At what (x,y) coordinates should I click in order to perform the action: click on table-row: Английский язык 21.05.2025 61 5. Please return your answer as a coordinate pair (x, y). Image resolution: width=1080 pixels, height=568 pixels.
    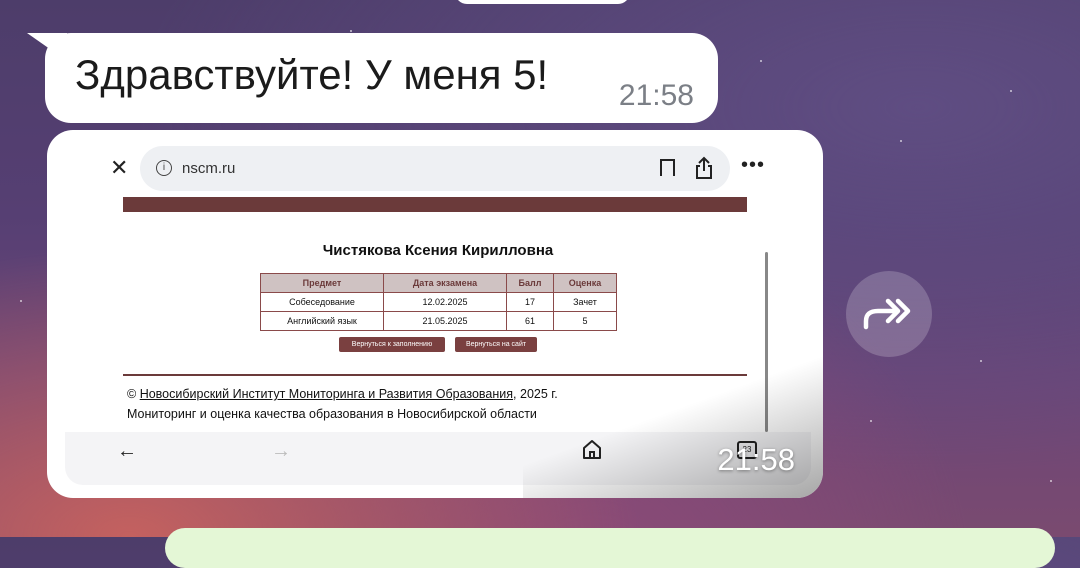
    Looking at the image, I should click on (438, 321).